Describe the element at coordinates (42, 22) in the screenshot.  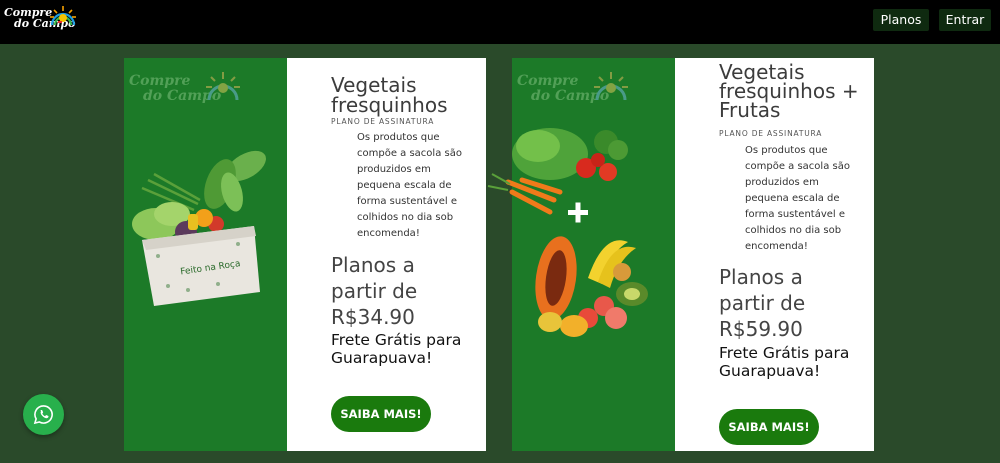
I see `site-logo: Compre do Campo` at that location.